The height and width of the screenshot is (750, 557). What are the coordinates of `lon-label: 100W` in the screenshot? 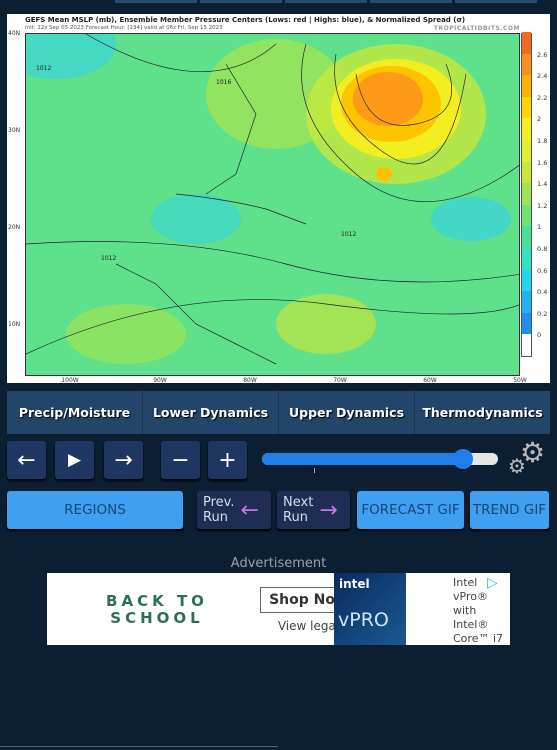 It's located at (70, 380).